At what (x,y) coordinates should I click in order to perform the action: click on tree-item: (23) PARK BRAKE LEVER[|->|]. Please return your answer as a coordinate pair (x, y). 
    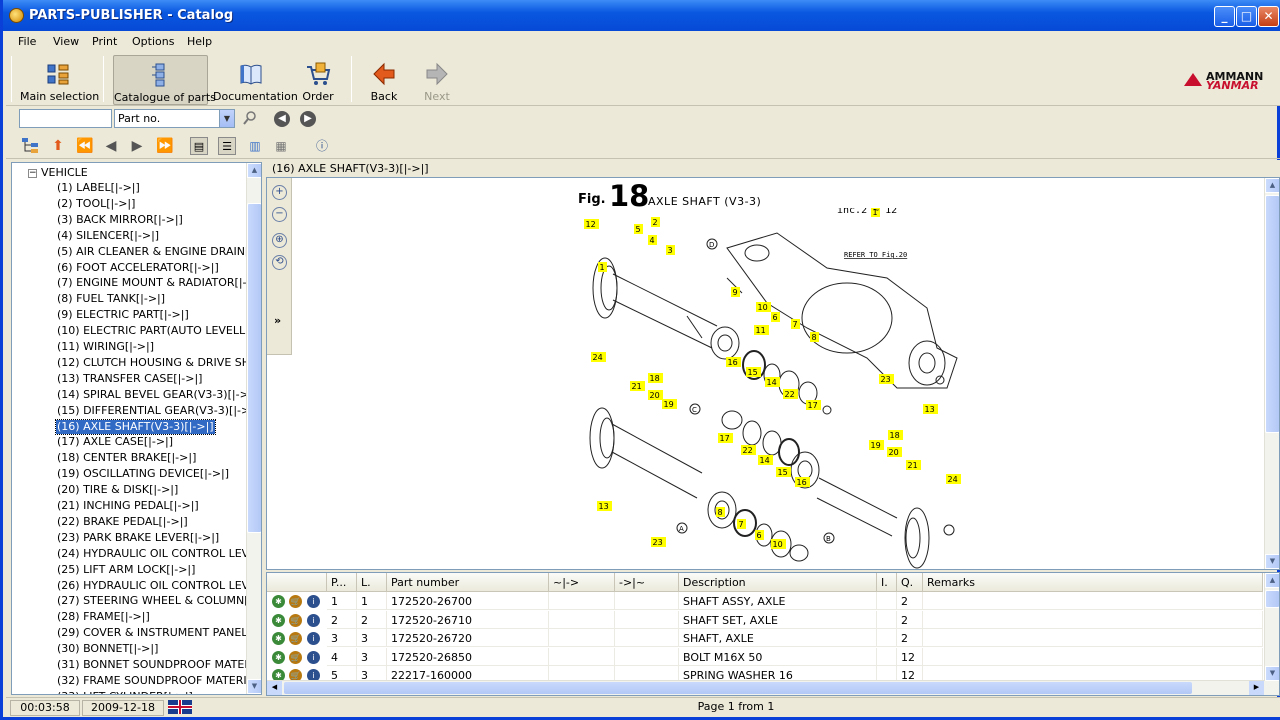
    Looking at the image, I should click on (138, 538).